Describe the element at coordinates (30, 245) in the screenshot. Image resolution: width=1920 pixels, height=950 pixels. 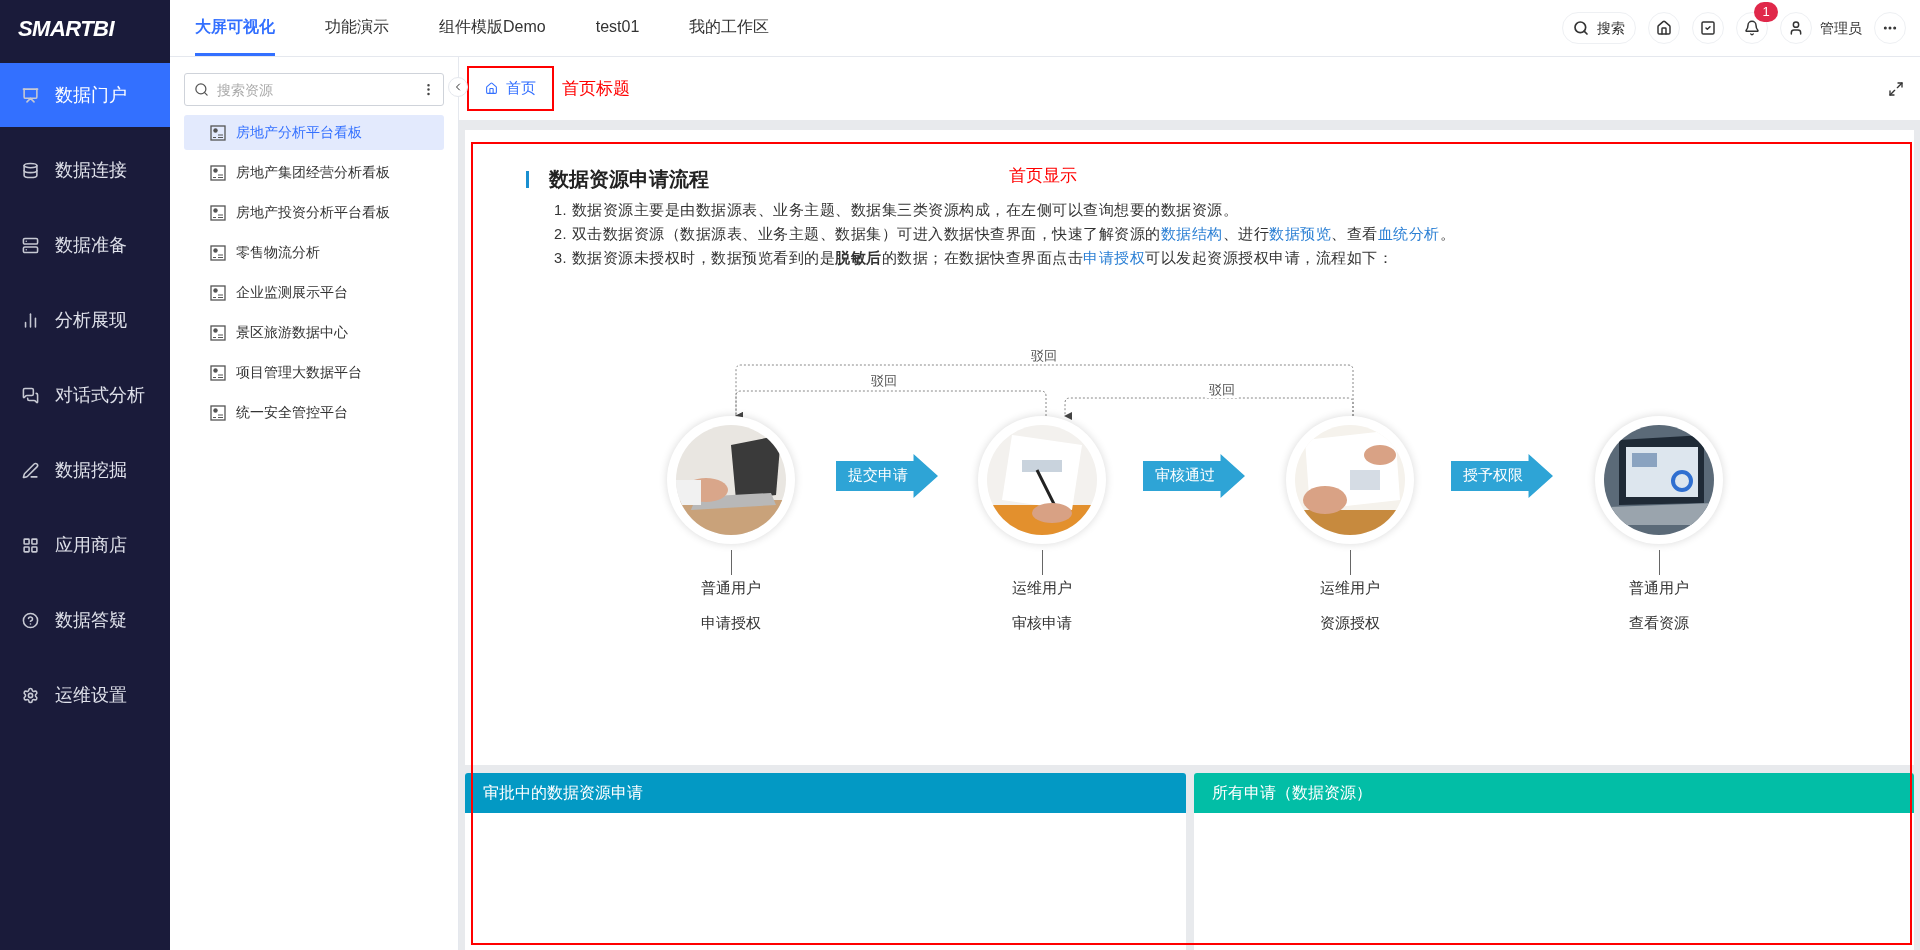
I see `server-icon` at that location.